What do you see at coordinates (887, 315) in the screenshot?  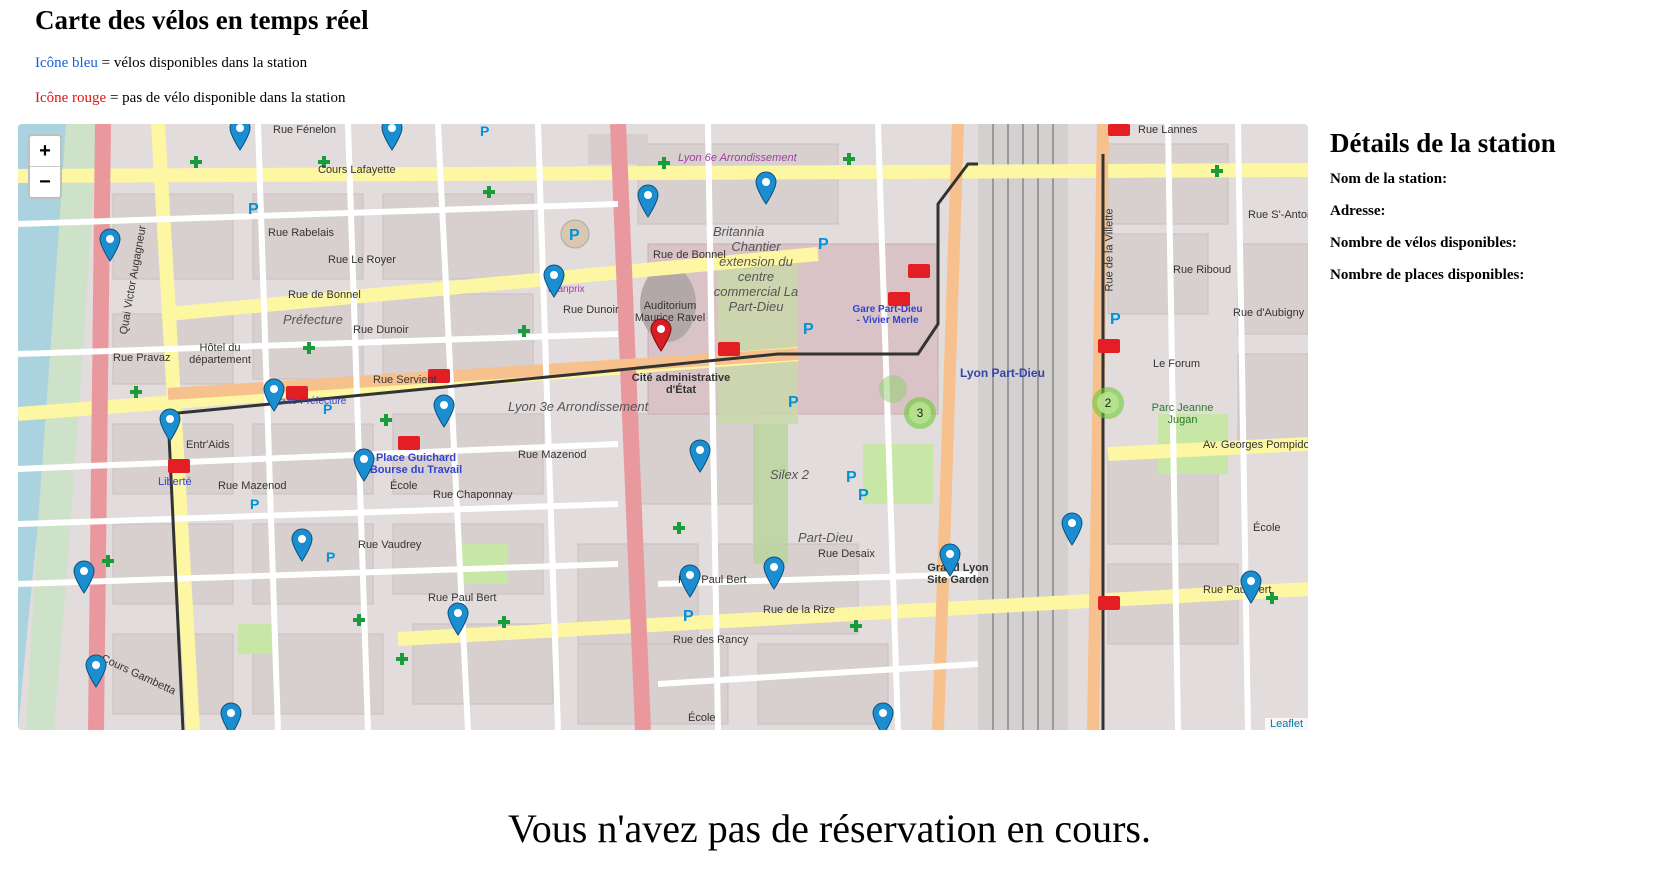 I see `label-gare-part-dieu-vivier-merle: Gare Part-Dieu - Vivier Merle` at bounding box center [887, 315].